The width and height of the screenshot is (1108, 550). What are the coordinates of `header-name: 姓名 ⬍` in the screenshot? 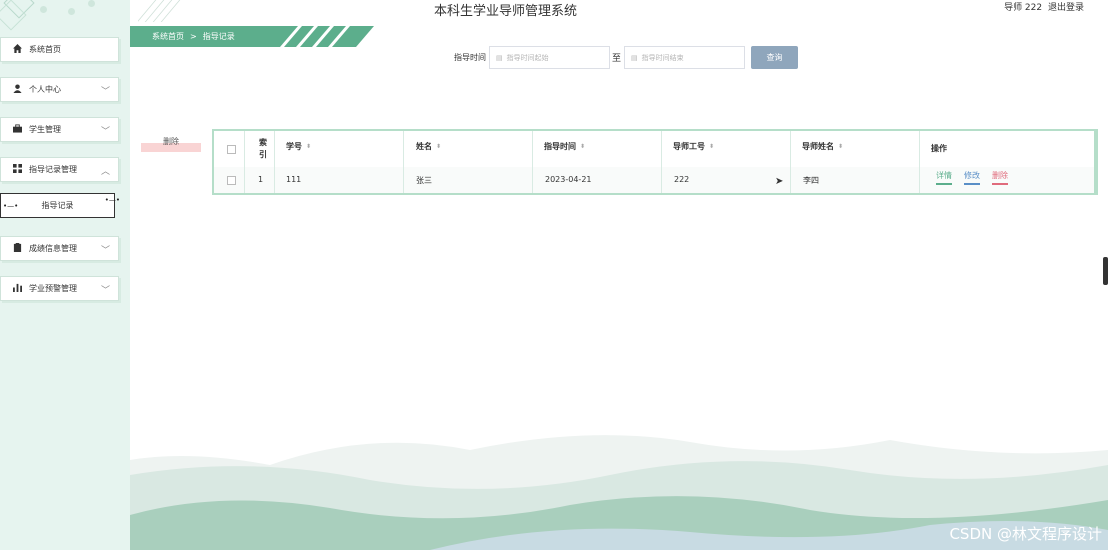 It's located at (428, 146).